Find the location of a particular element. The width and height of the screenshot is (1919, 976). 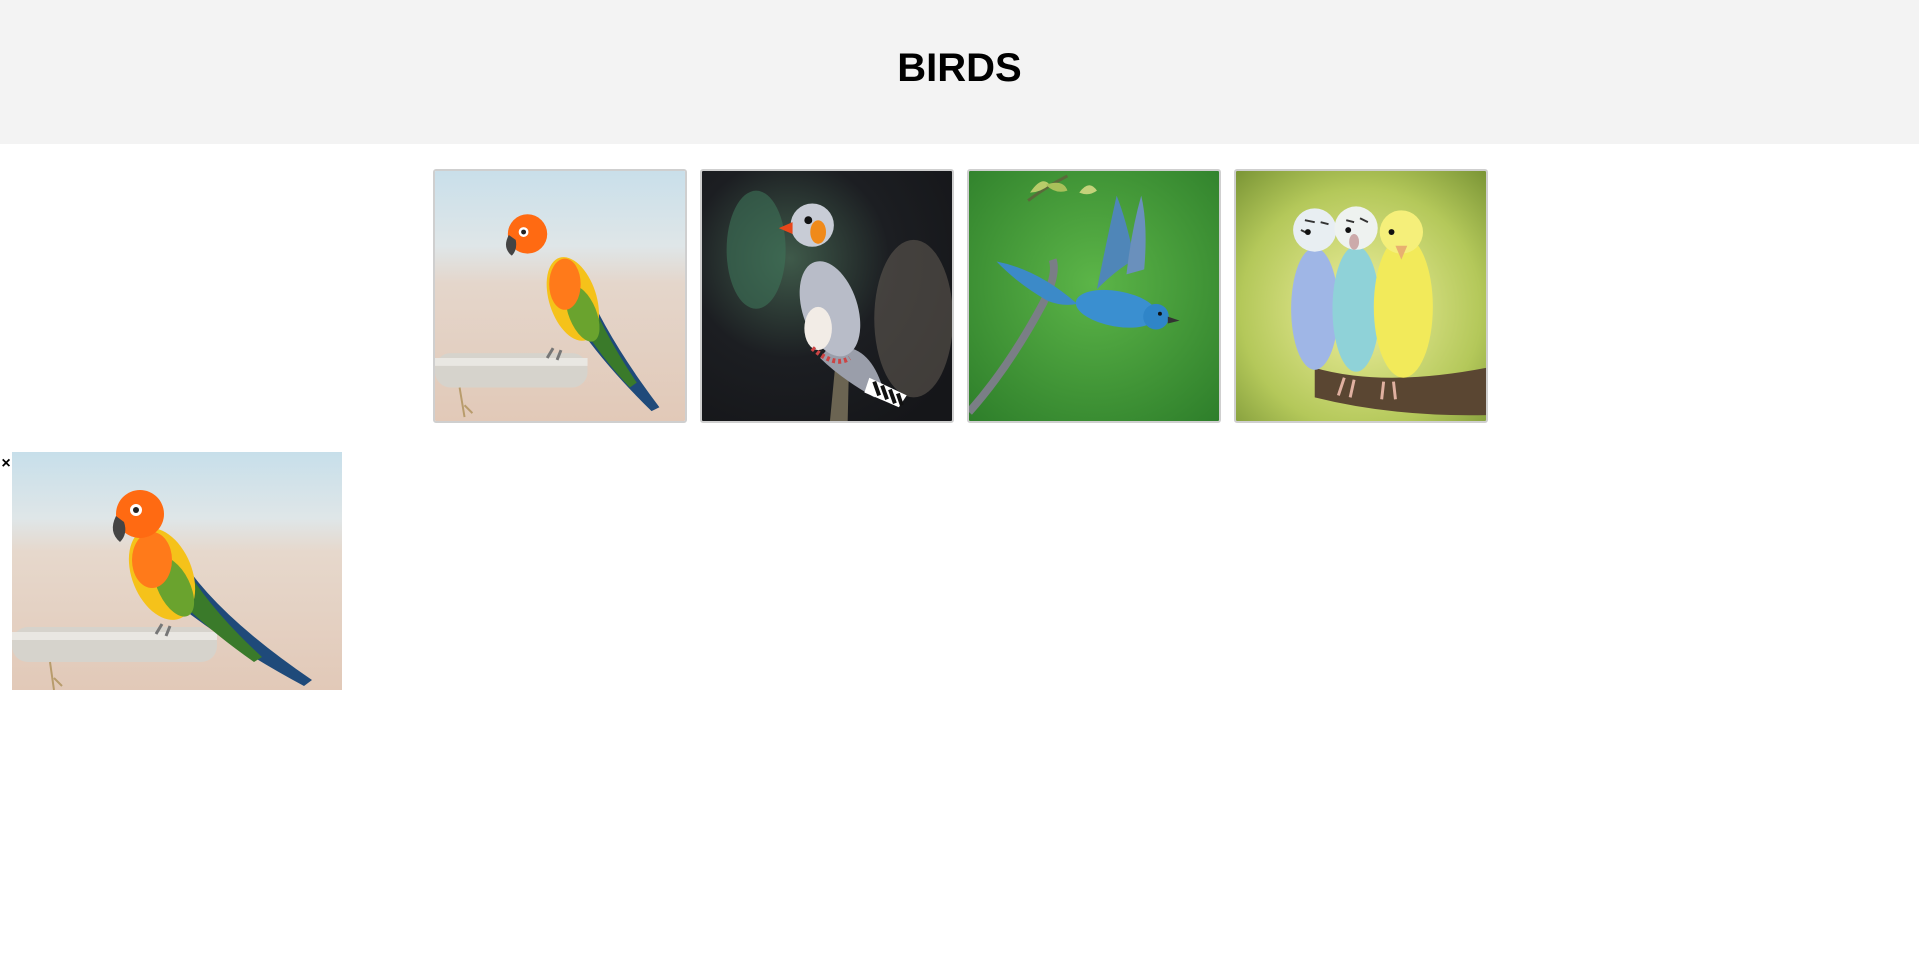

thumbnail-zebra-finch is located at coordinates (827, 296).